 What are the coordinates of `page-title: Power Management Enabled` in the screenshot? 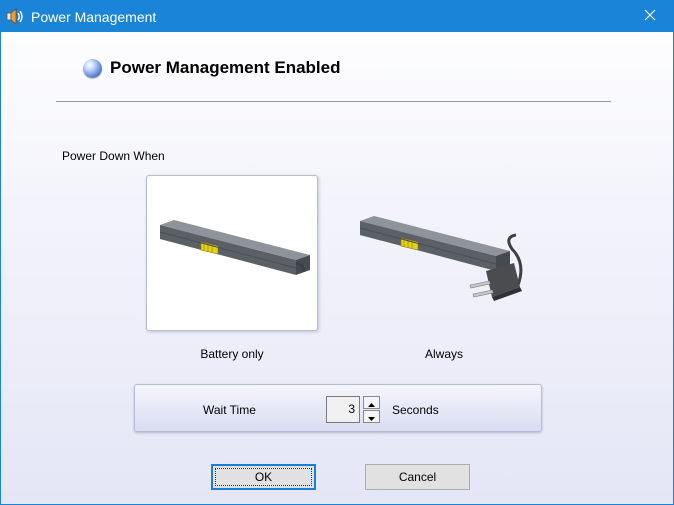 It's located at (225, 67).